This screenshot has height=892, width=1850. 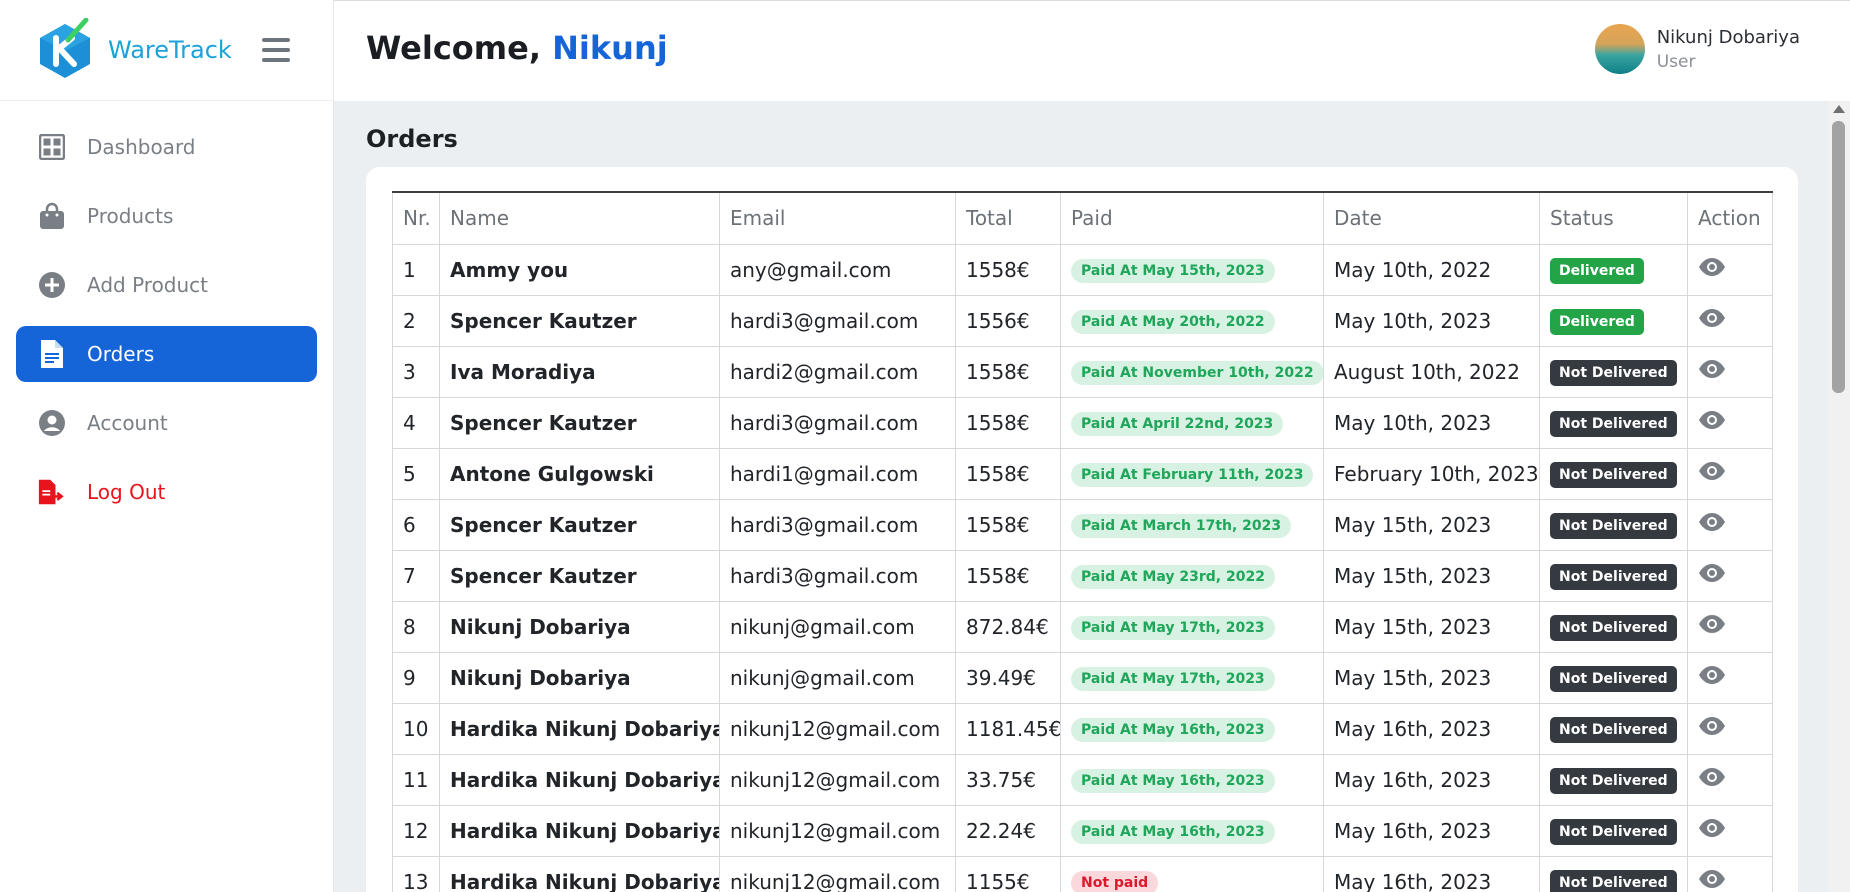 What do you see at coordinates (579, 218) in the screenshot?
I see `column-header-name: Name` at bounding box center [579, 218].